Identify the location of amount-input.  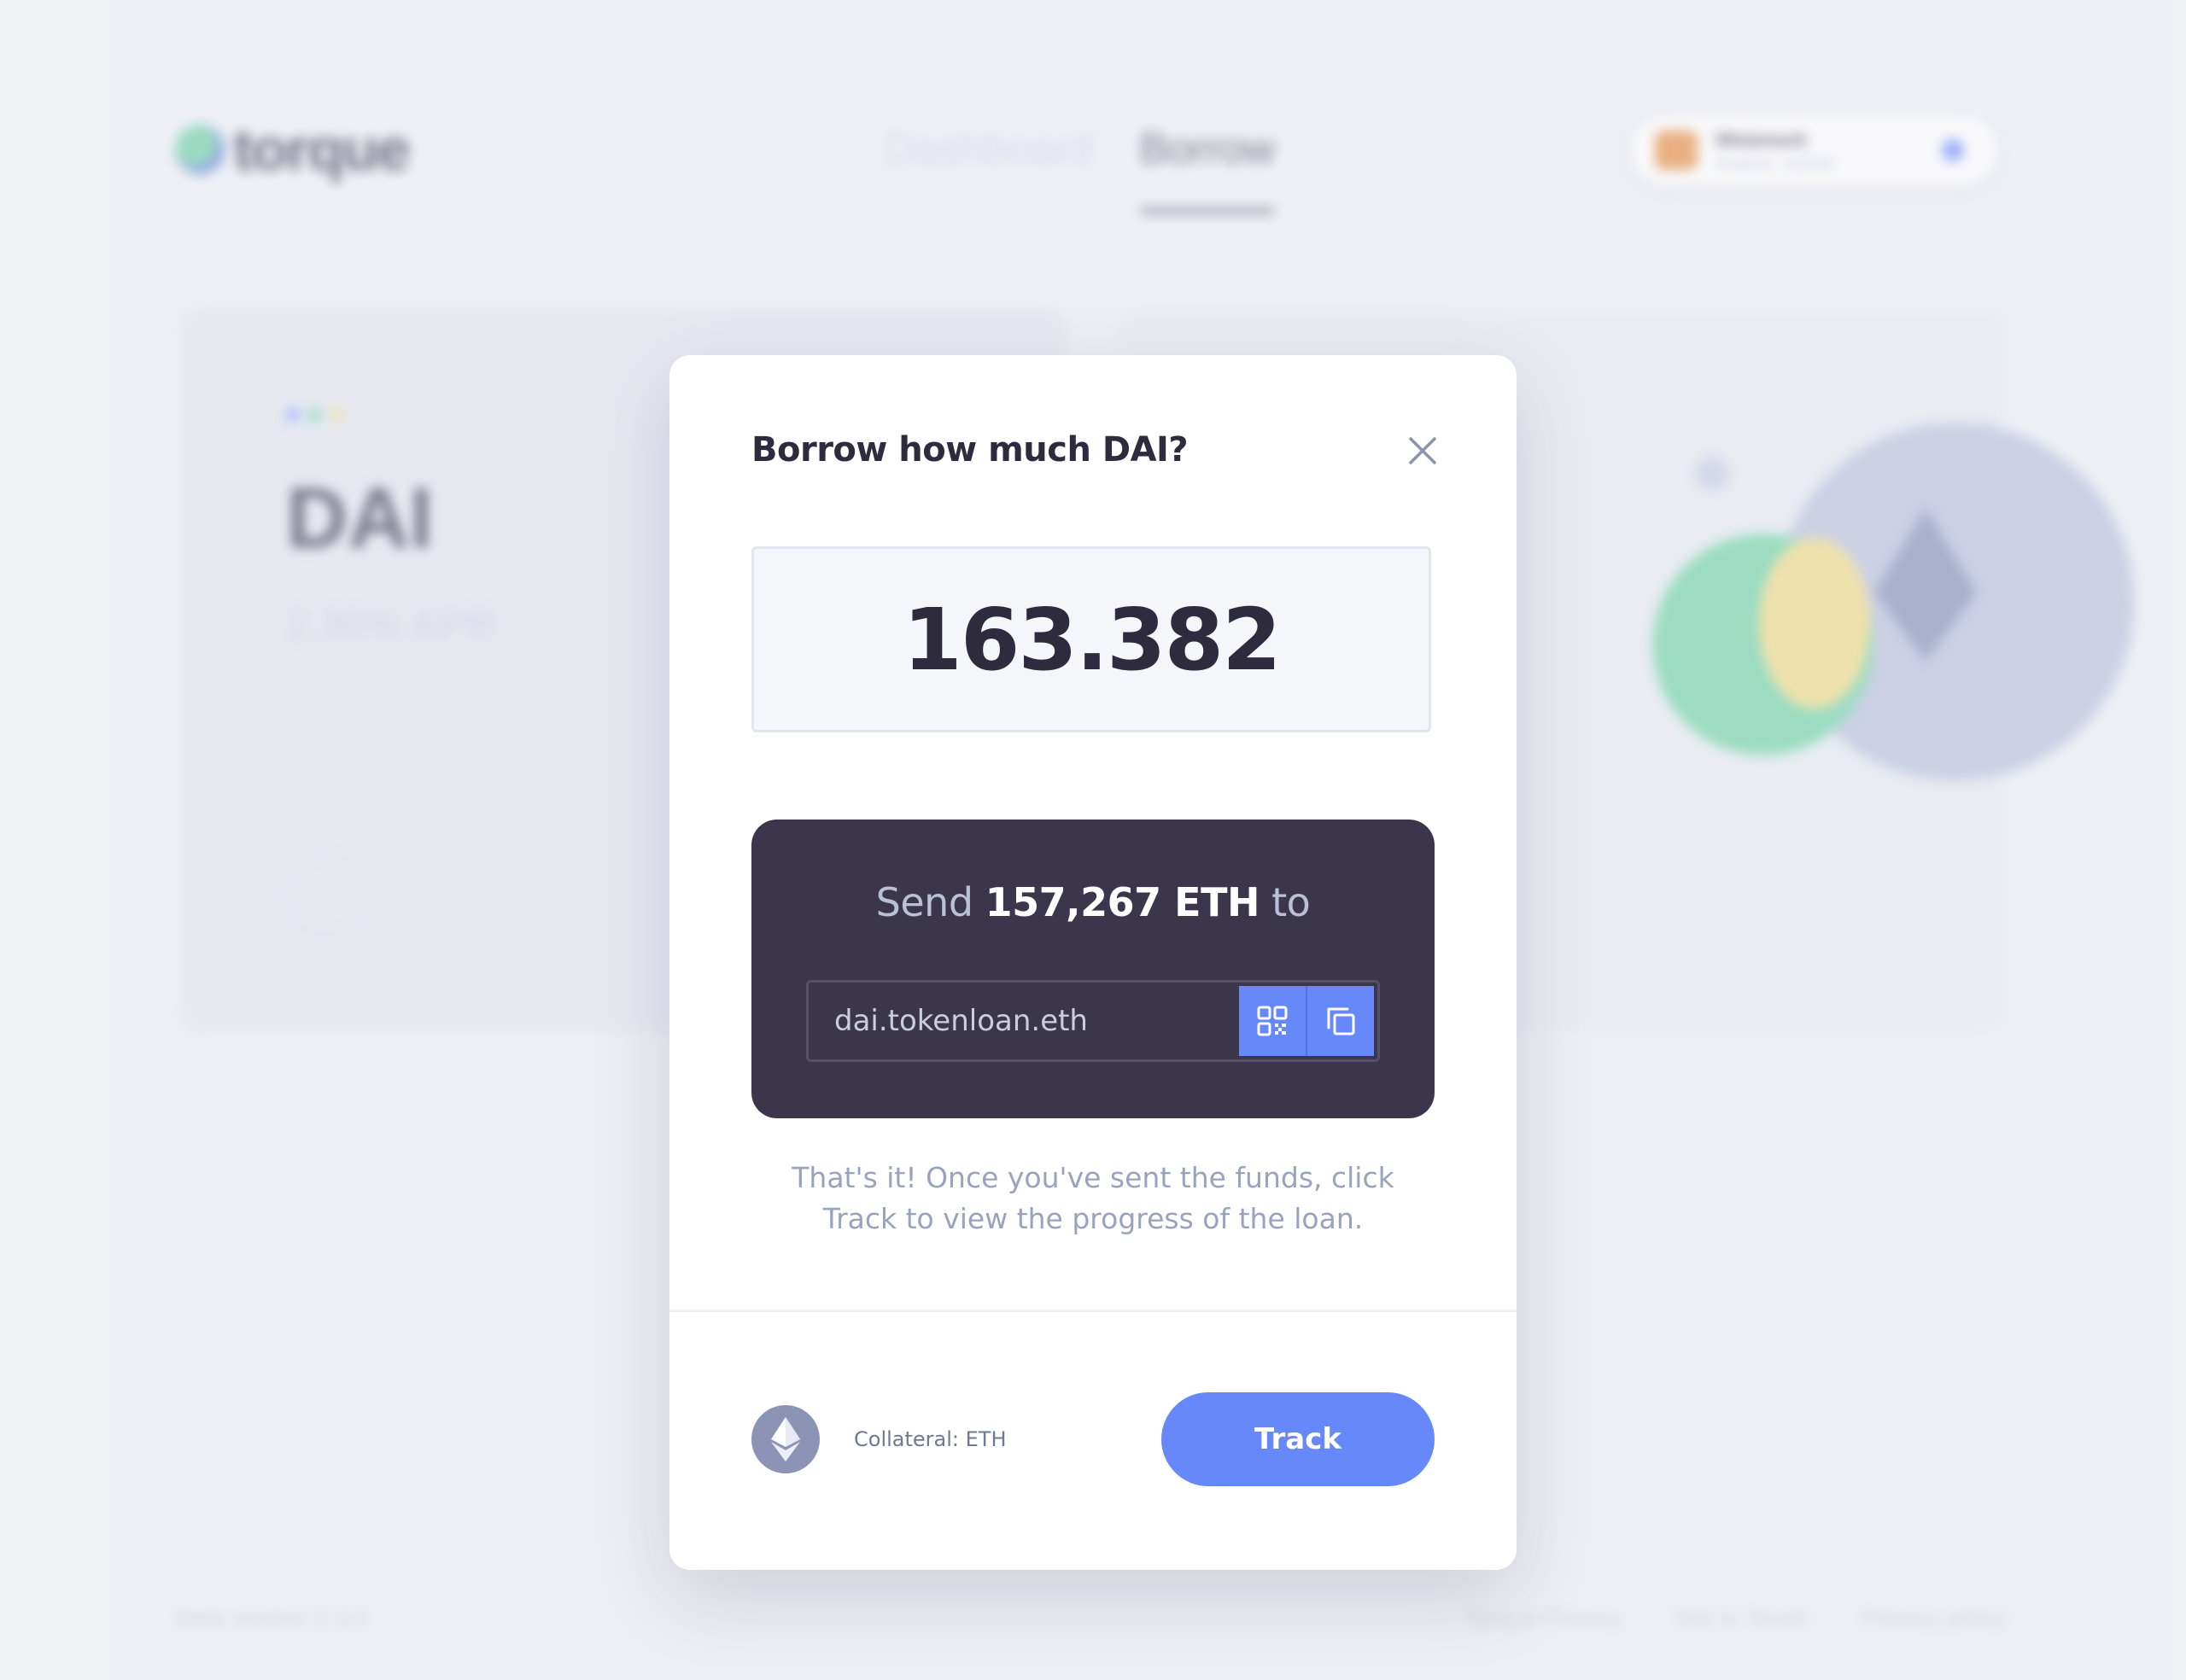
(1091, 639).